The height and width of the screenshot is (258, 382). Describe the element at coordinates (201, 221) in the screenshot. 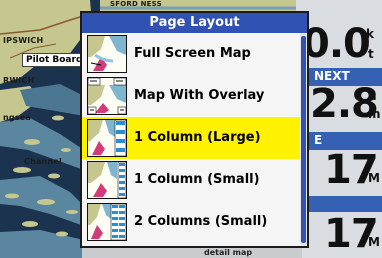

I see `option-label: 2 Columns (Small)` at that location.